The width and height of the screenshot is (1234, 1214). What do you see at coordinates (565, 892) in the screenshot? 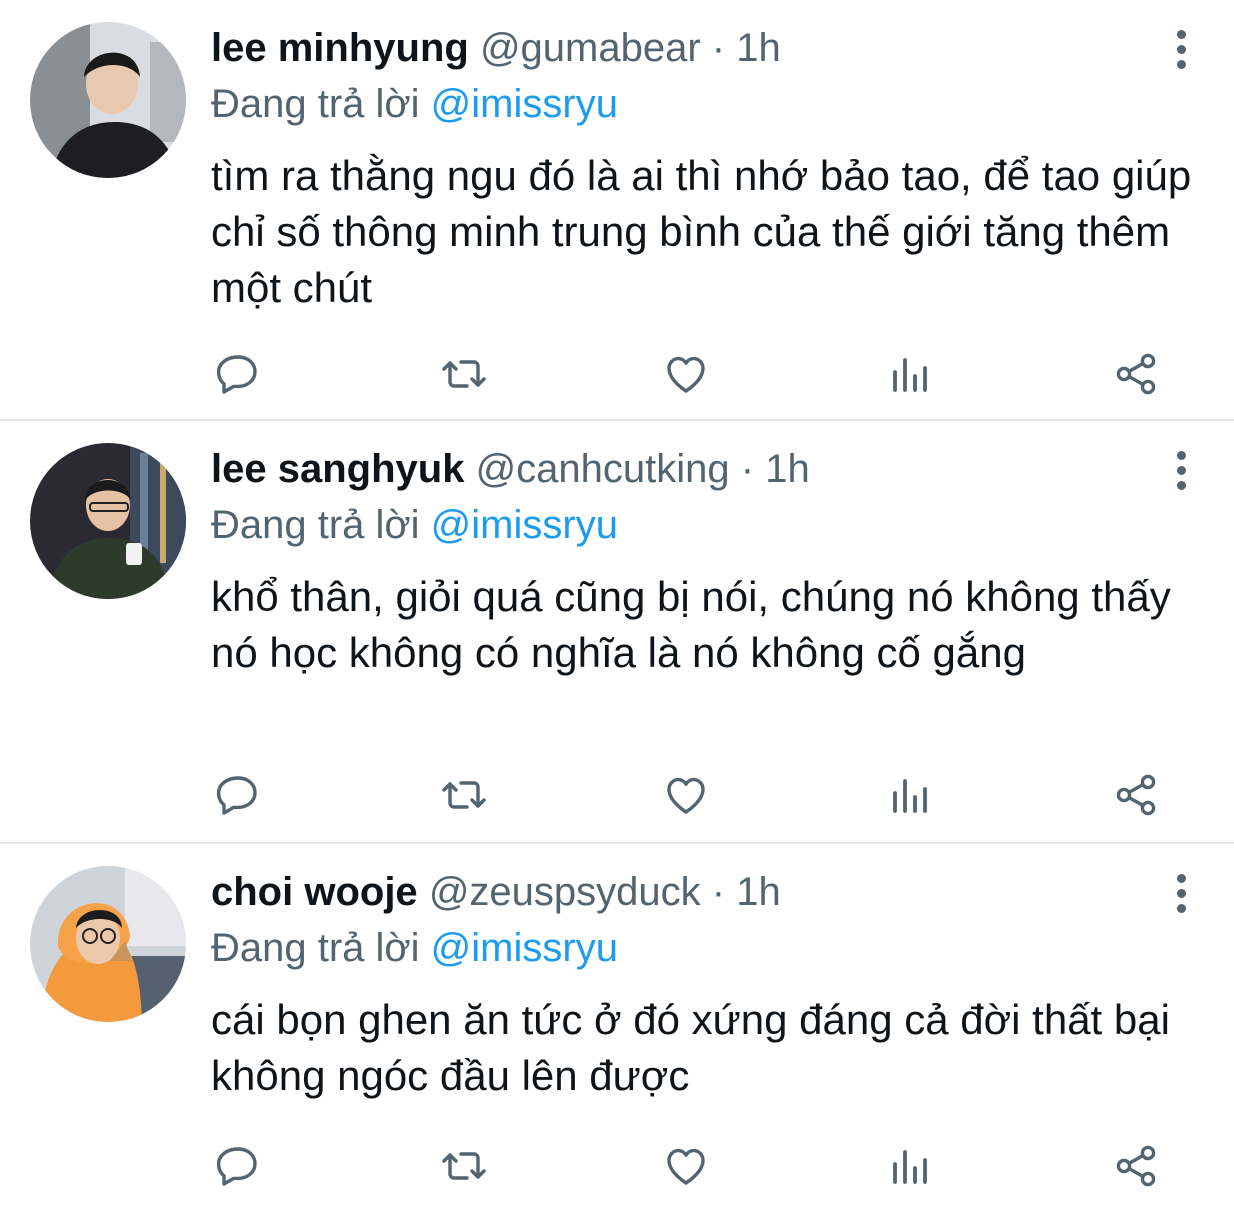
I see `user-handle: @zeuspsyduck` at bounding box center [565, 892].